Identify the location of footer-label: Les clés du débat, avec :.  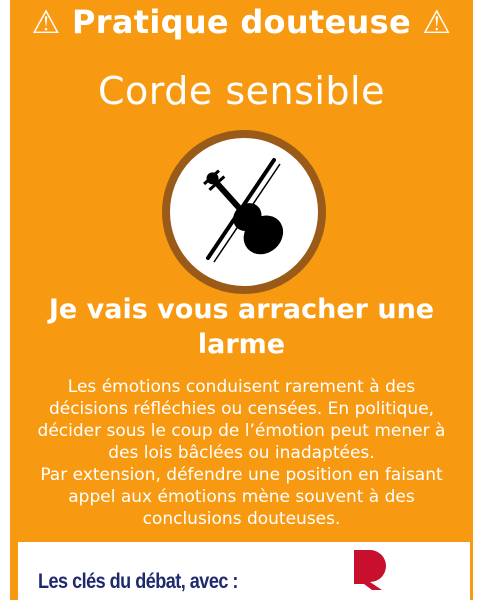
(138, 581).